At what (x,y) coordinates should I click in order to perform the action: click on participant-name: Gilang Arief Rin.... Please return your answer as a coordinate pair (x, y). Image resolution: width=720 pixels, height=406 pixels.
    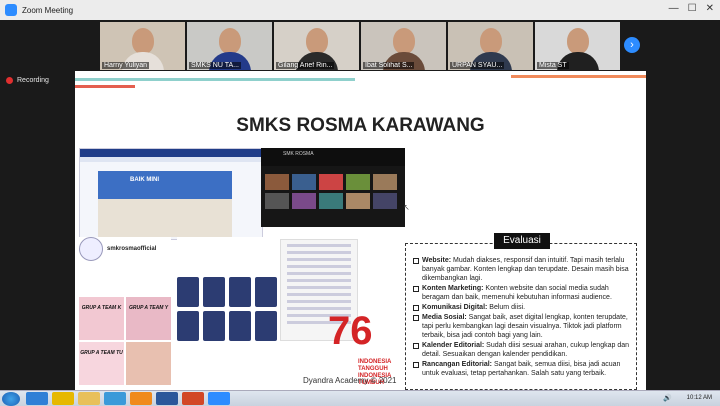
    Looking at the image, I should click on (305, 65).